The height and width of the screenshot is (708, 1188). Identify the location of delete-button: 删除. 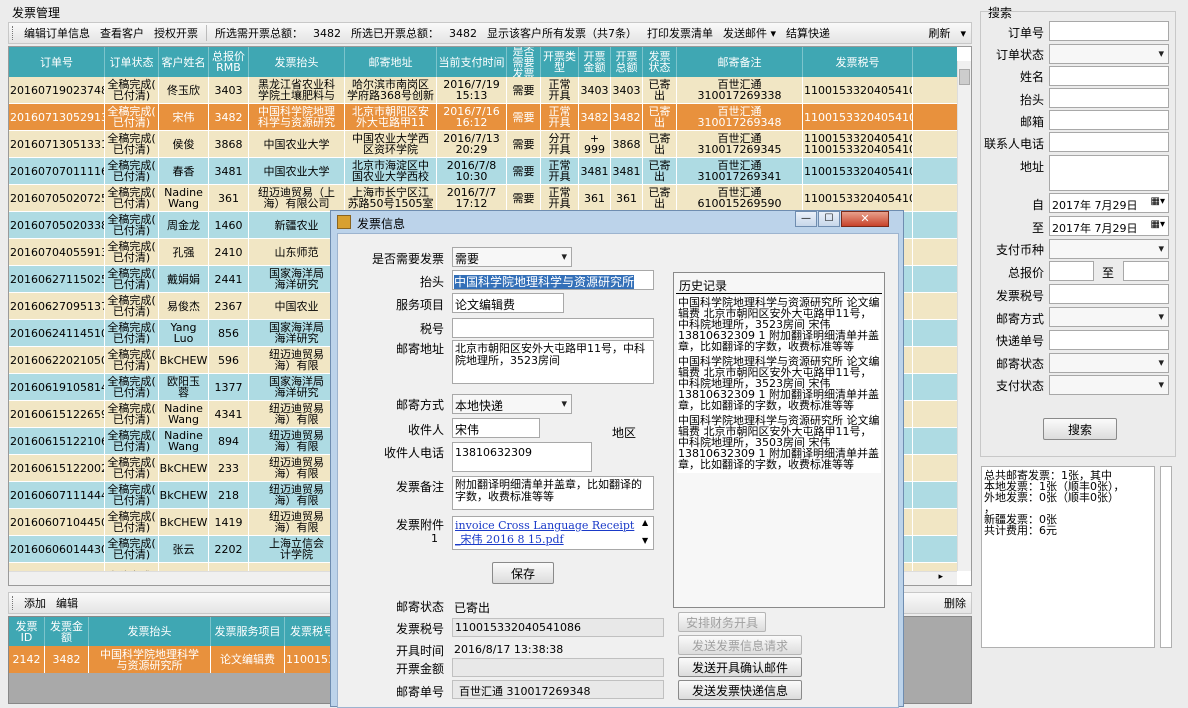
(955, 603).